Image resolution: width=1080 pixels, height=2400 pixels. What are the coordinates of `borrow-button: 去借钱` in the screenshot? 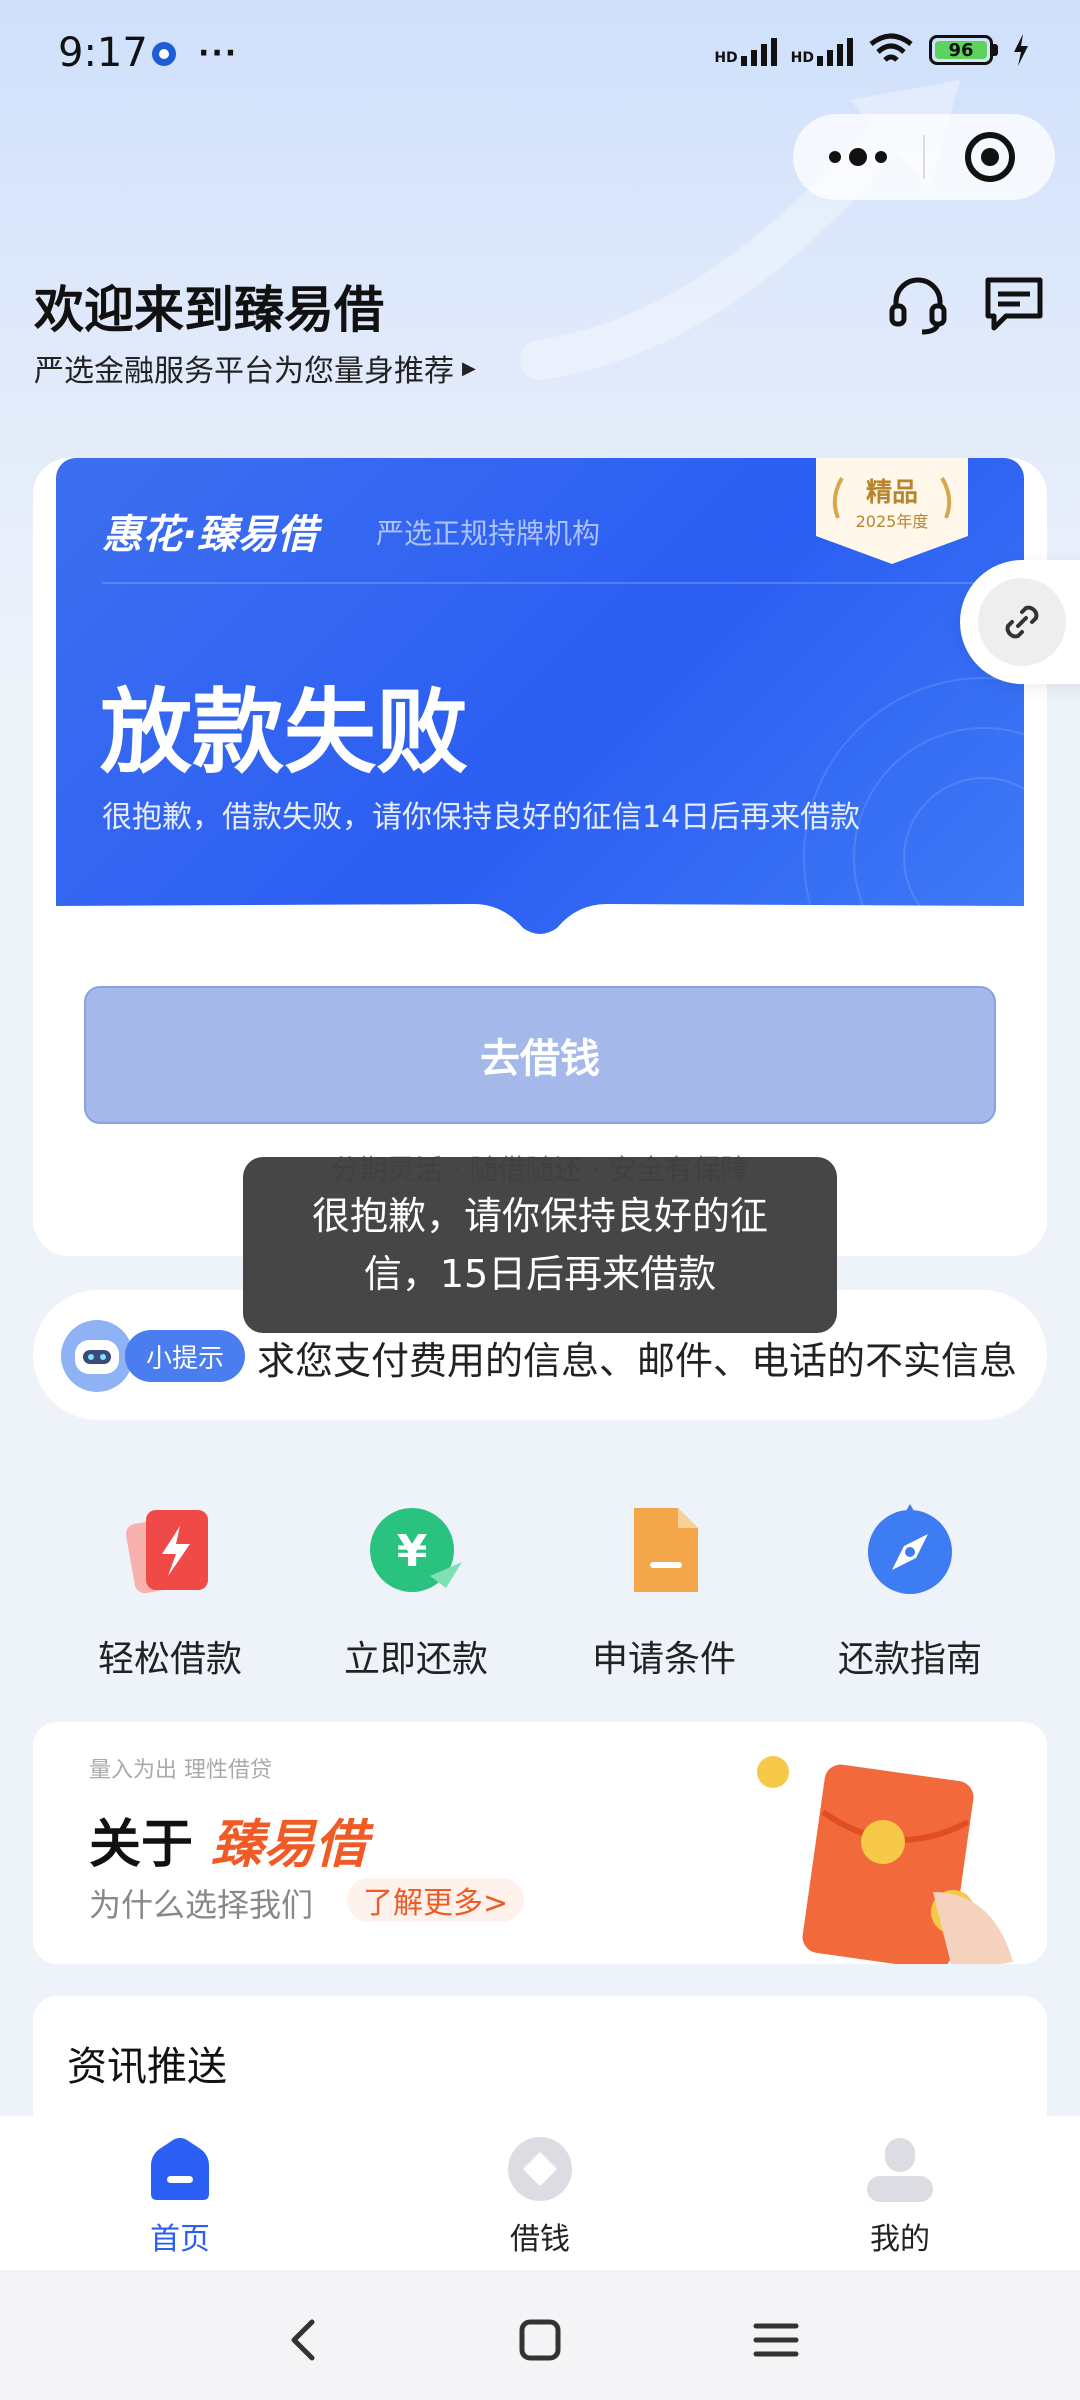 It's located at (540, 1055).